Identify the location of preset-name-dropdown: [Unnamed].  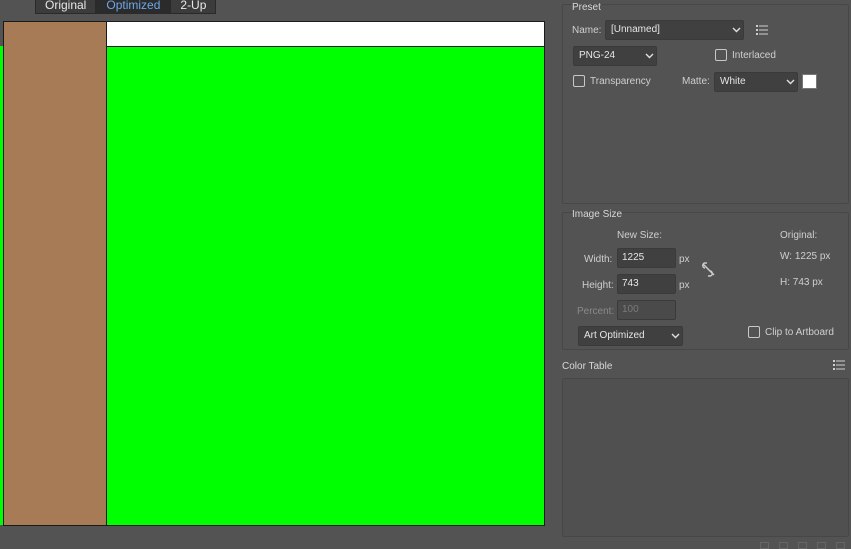
(674, 30).